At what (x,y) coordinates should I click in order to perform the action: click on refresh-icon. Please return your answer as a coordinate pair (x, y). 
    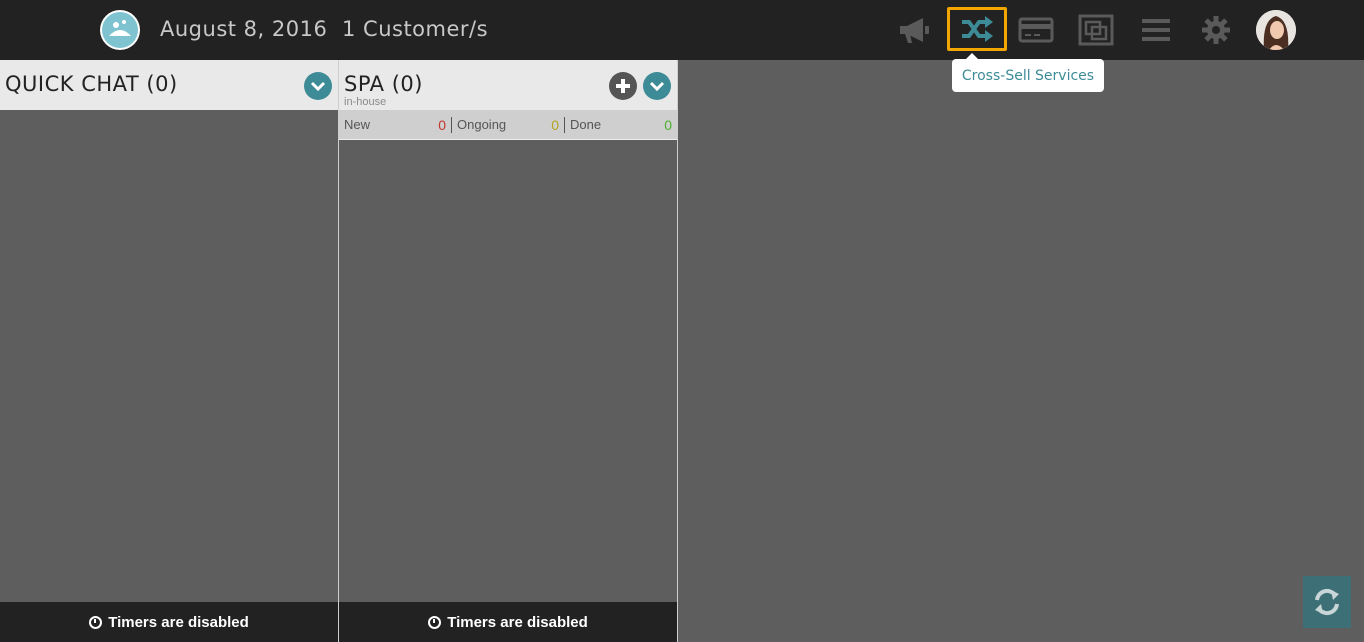
    Looking at the image, I should click on (1327, 602).